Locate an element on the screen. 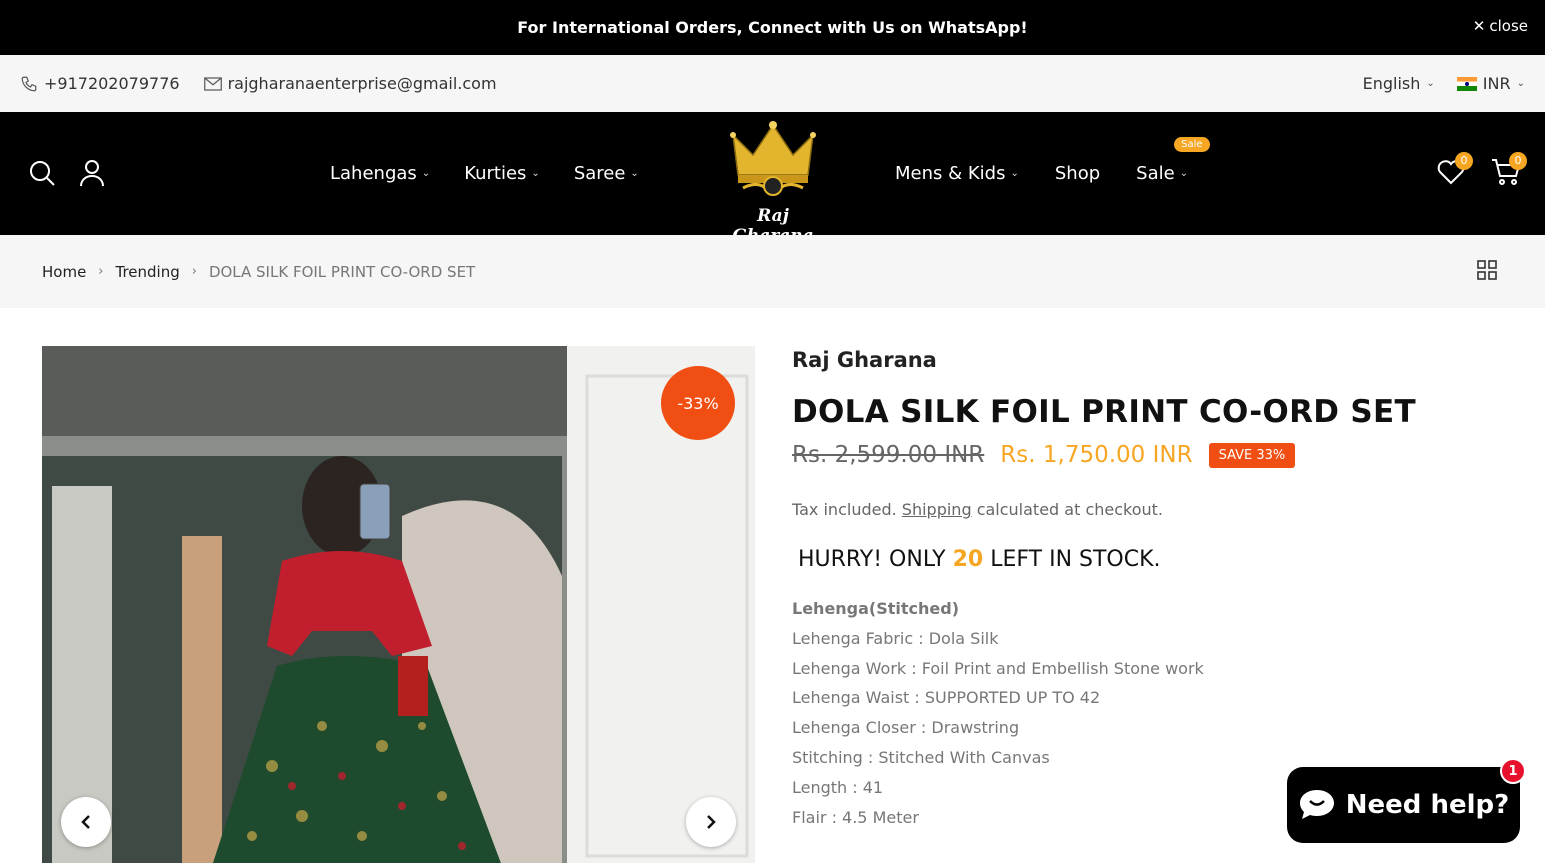 This screenshot has height=863, width=1545. chevron-left-icon is located at coordinates (85, 822).